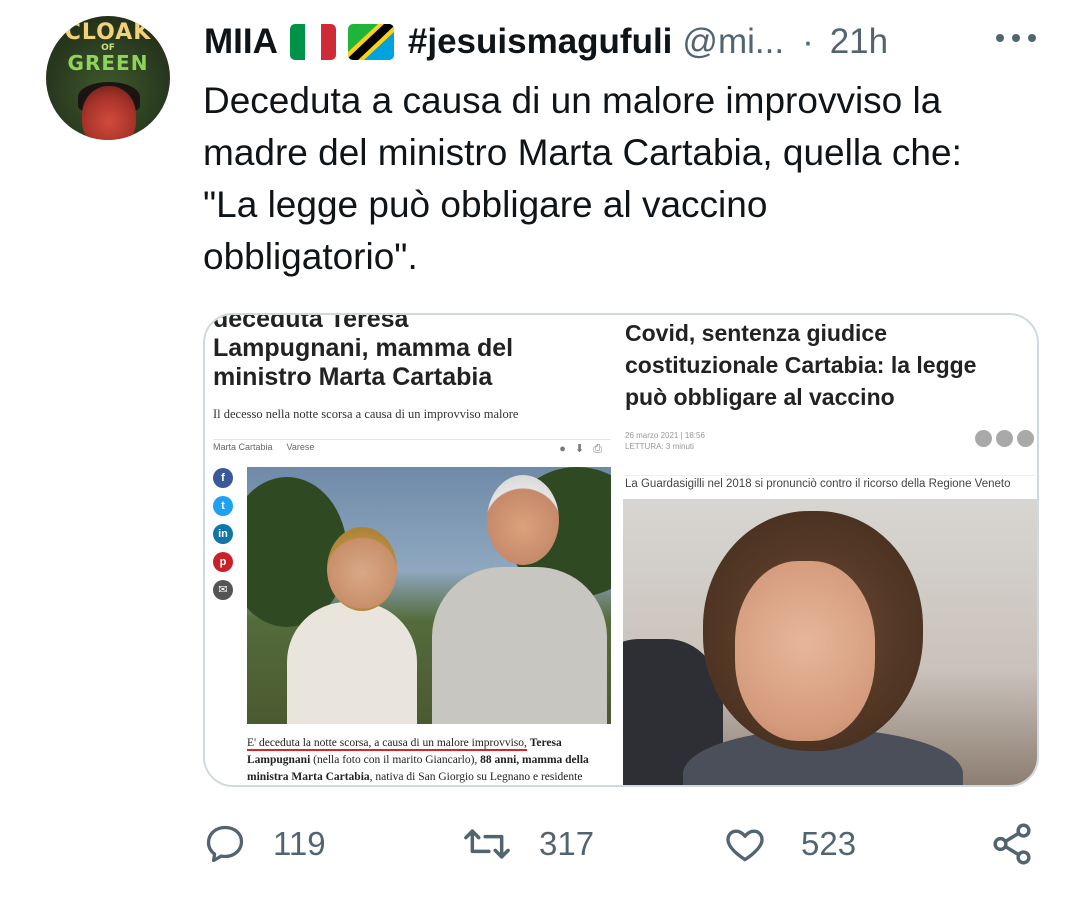 The image size is (1080, 899). Describe the element at coordinates (665, 441) in the screenshot. I see `article-meta-right: 26 marzo 2021 | 18:56 LETTURA: 3 minuti` at that location.